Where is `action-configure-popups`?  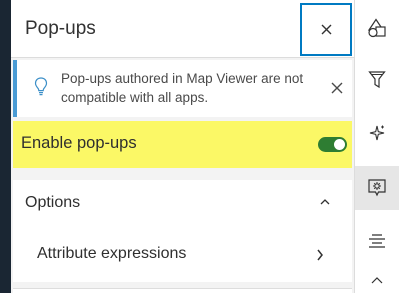
action-configure-popups is located at coordinates (377, 188).